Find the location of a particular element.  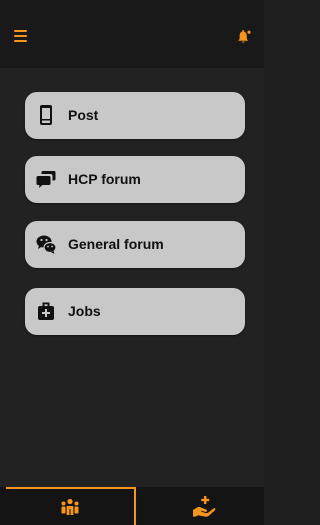

jobs-button: Jobs is located at coordinates (135, 311).